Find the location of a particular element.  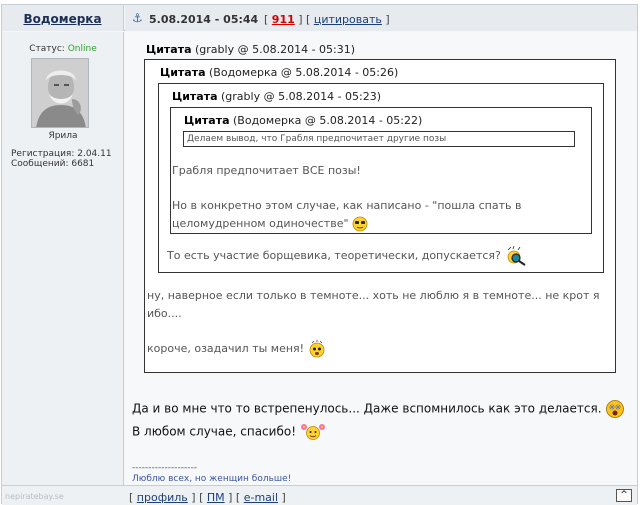

pm-link: ПМ is located at coordinates (216, 497).